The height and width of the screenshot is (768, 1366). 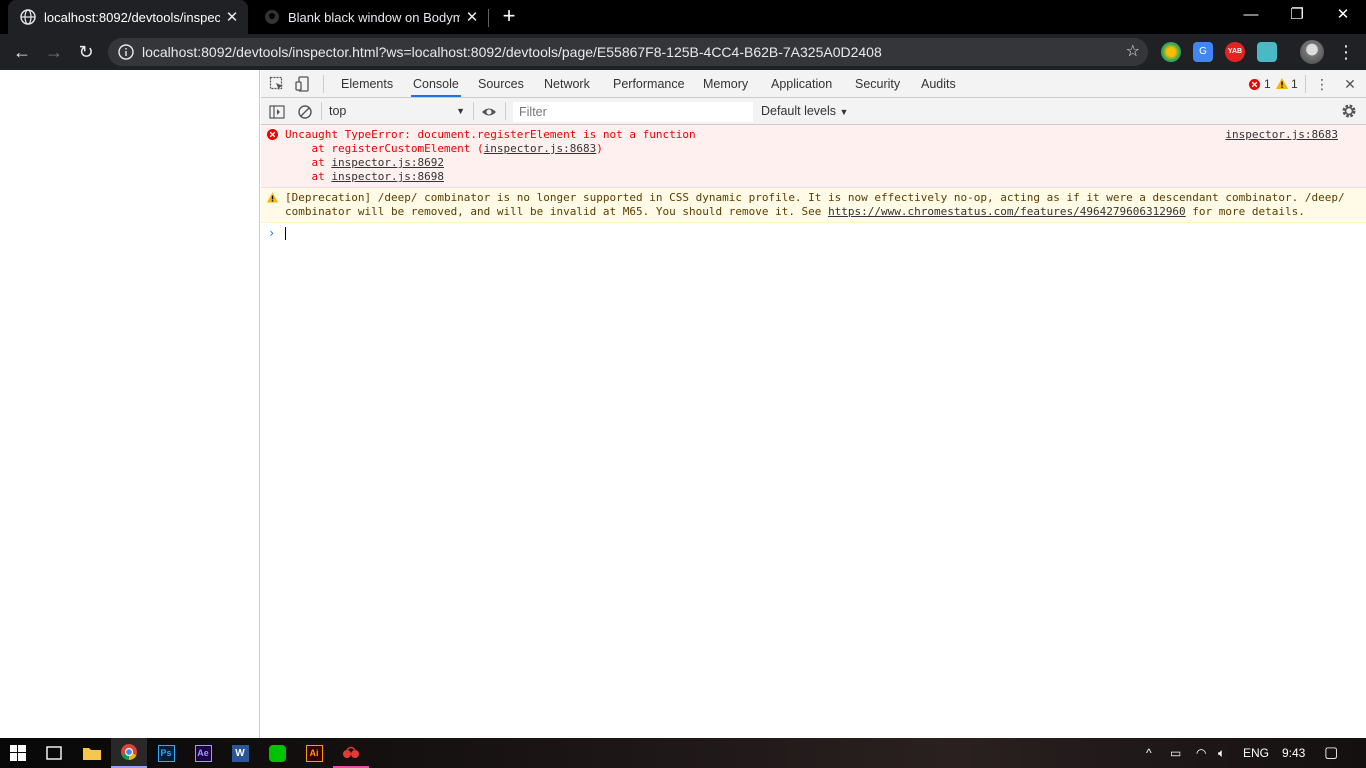 What do you see at coordinates (1297, 15) in the screenshot?
I see `restore-button: ❐` at bounding box center [1297, 15].